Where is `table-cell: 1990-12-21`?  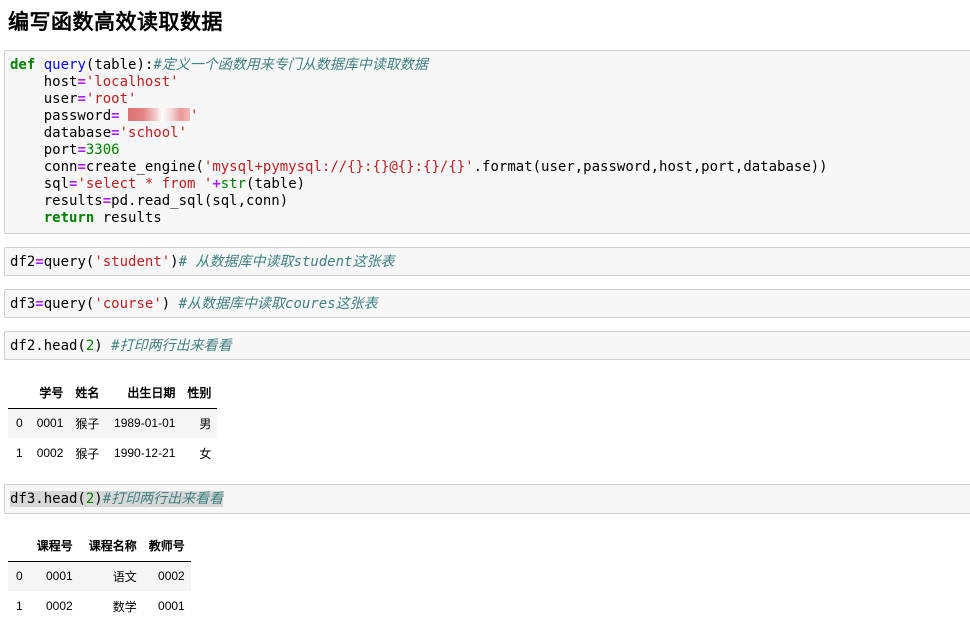
table-cell: 1990-12-21 is located at coordinates (145, 453).